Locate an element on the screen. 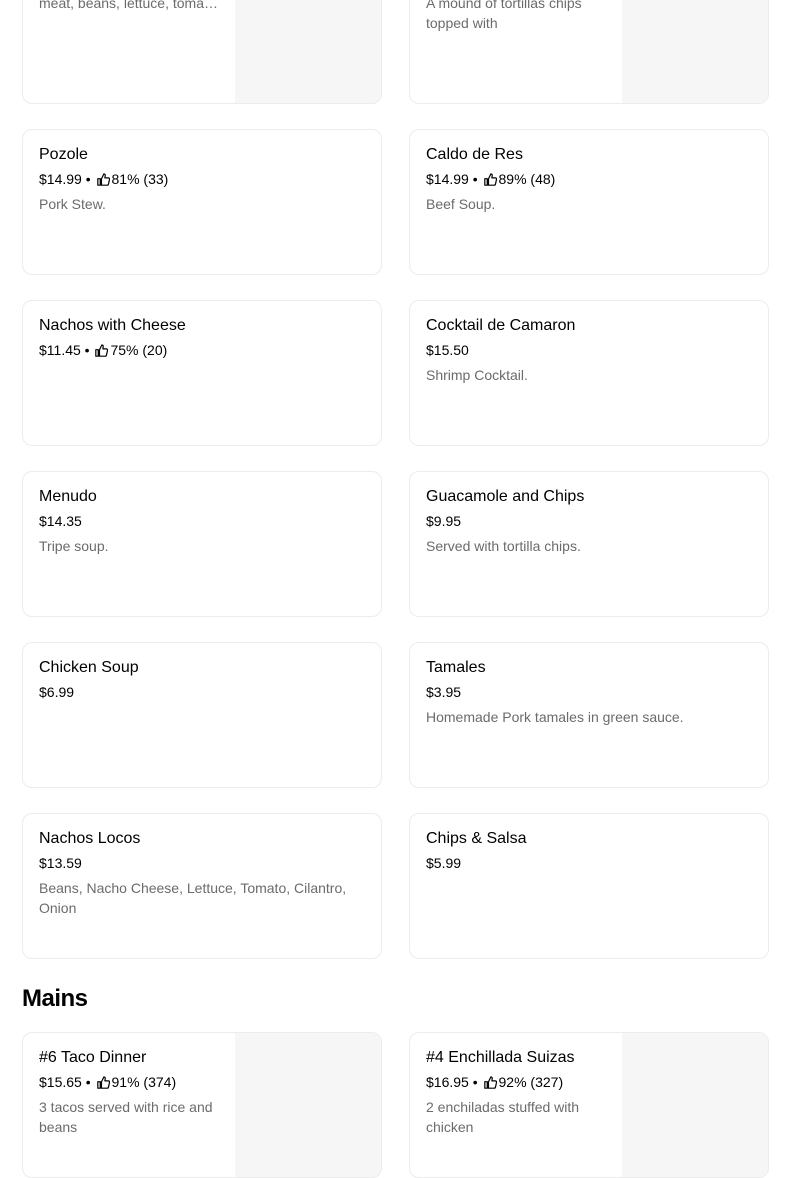 The height and width of the screenshot is (1178, 804). menu-item-meta: $5.99 is located at coordinates (589, 863).